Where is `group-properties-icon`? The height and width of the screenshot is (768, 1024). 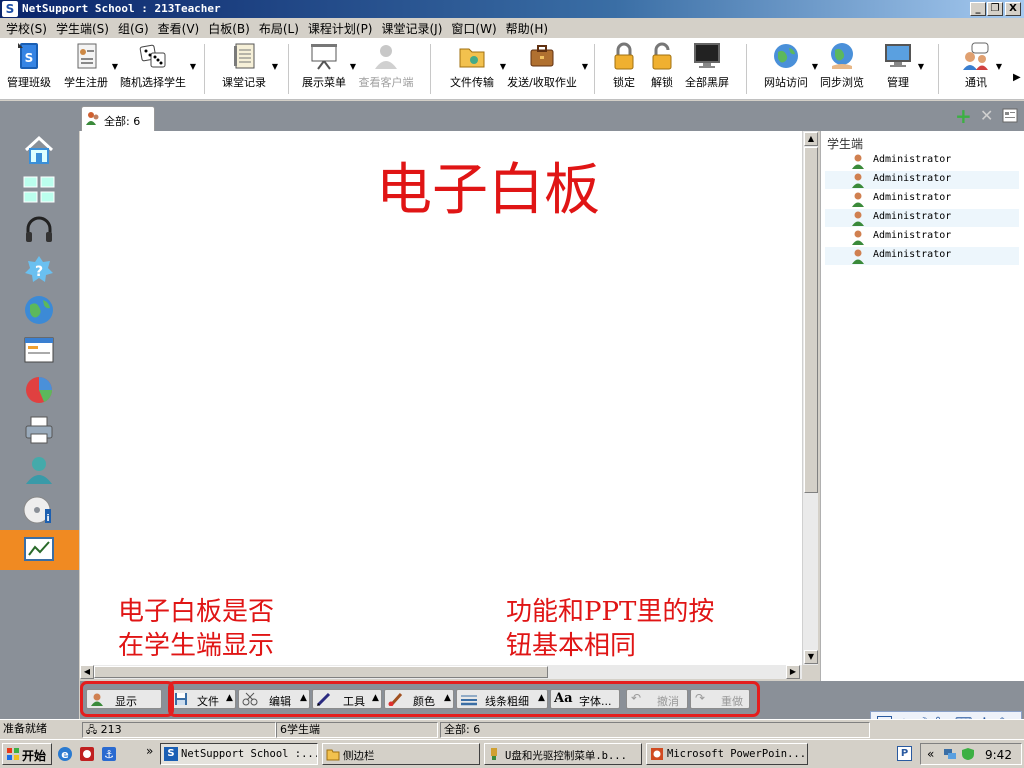
group-properties-icon is located at coordinates (1010, 115).